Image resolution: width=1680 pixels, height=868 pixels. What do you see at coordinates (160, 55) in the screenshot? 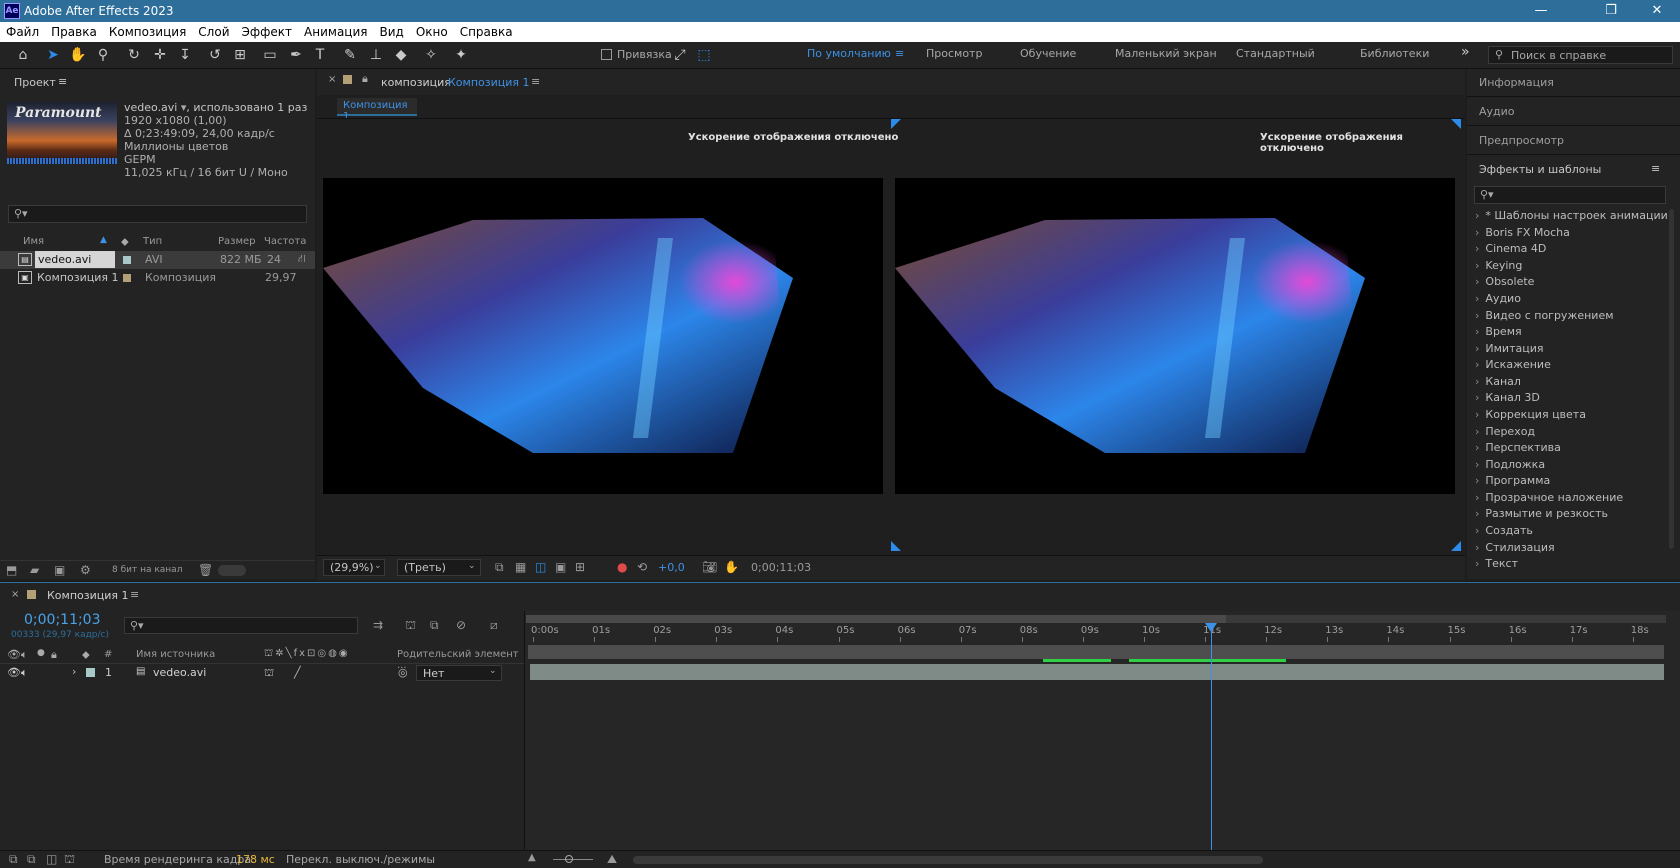
I see `pan-camera-icon: ✛` at bounding box center [160, 55].